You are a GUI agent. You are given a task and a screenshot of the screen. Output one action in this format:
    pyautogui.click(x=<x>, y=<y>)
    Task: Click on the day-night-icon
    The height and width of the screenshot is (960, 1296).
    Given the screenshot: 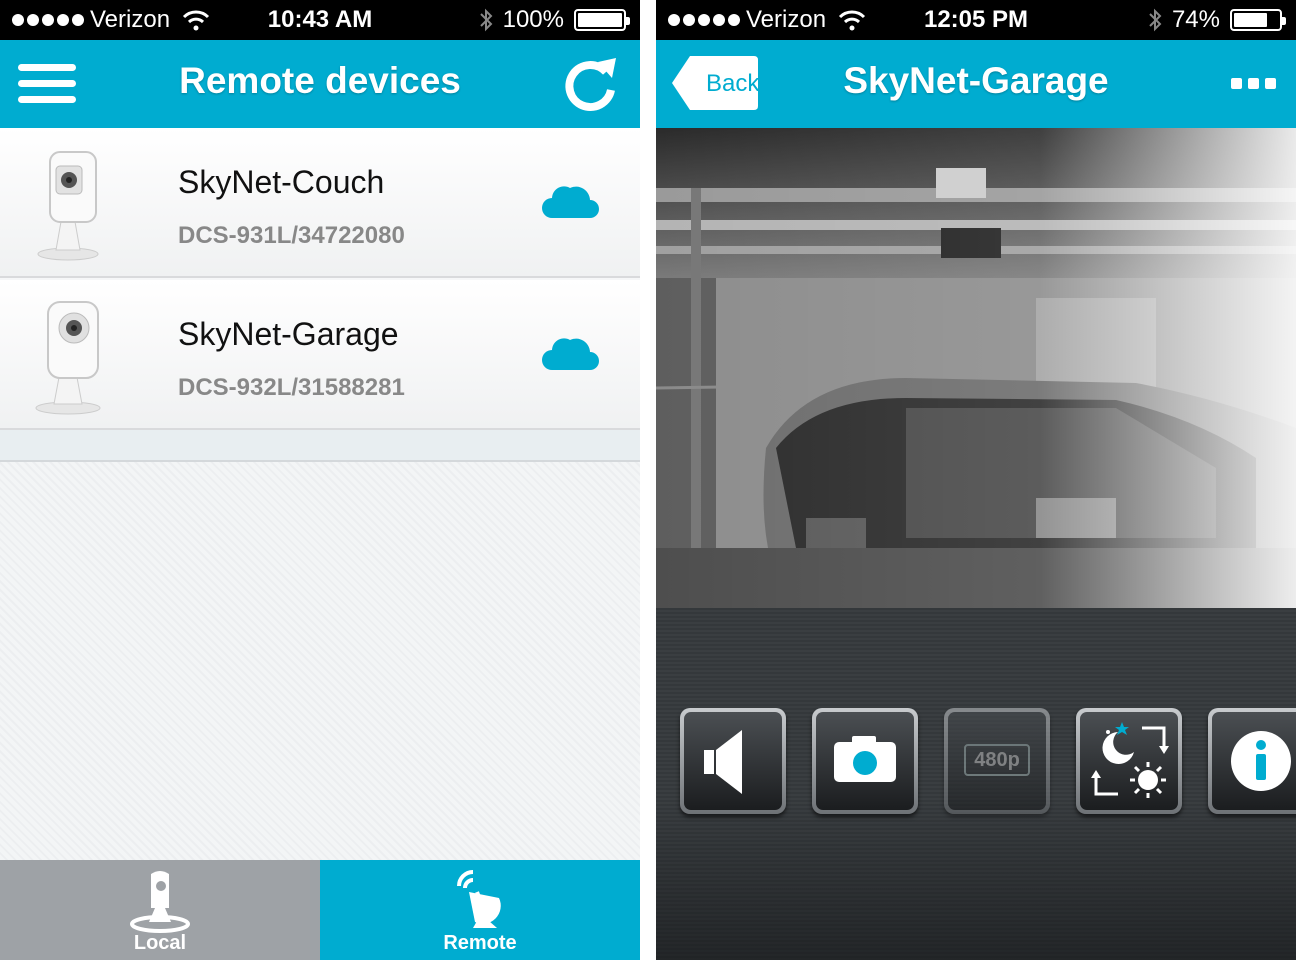 What is the action you would take?
    pyautogui.click(x=1130, y=760)
    